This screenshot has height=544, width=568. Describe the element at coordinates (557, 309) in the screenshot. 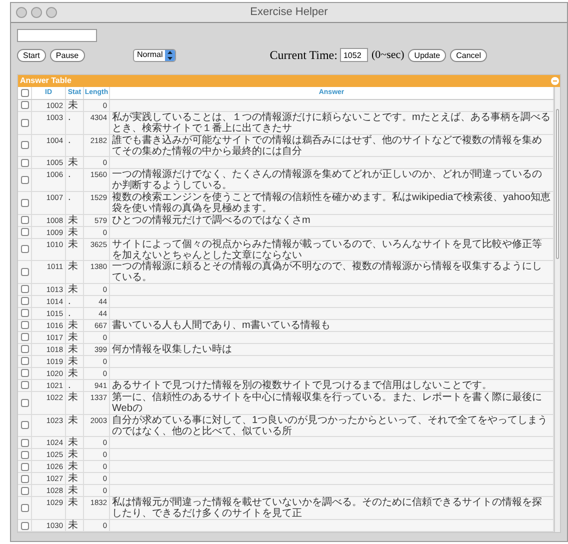

I see `scrollbar` at that location.